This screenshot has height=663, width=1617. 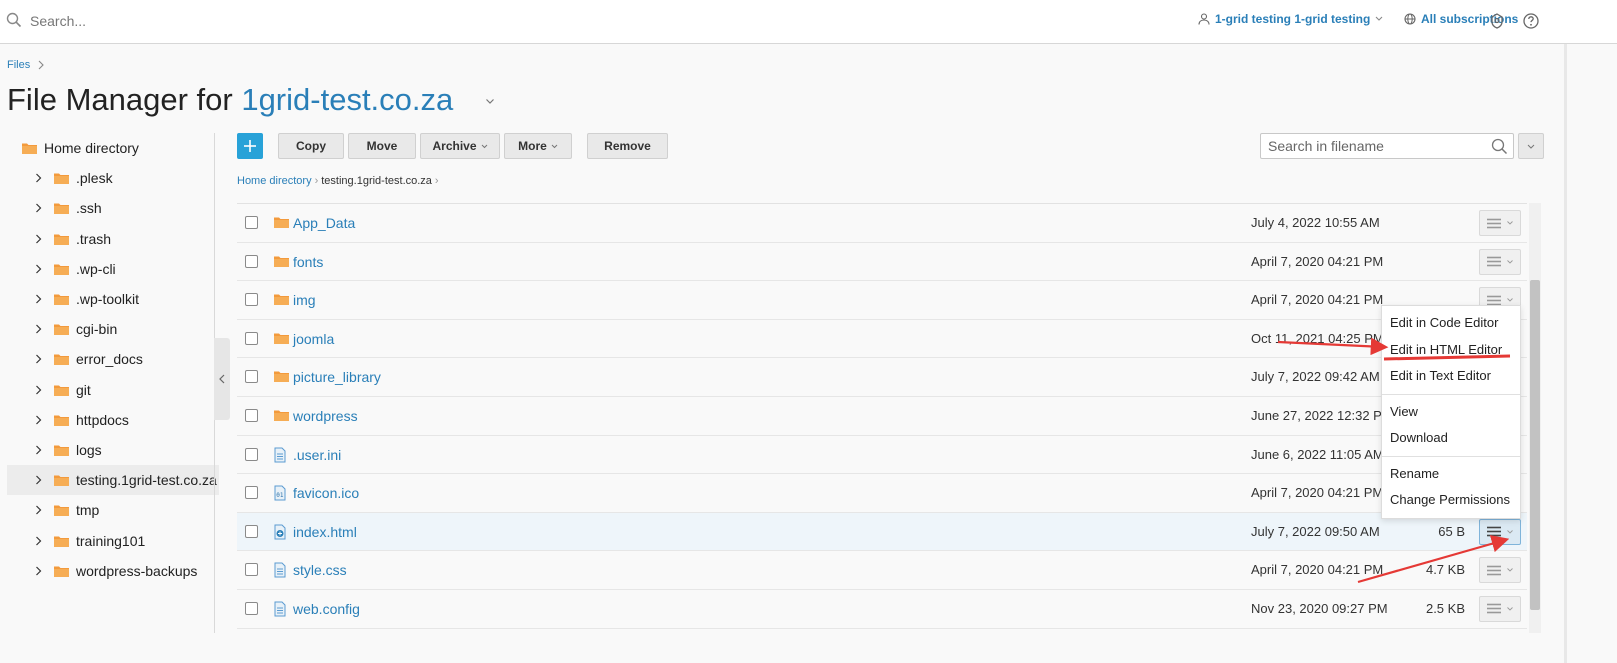 I want to click on tree-item: testing.1grid-test.co.za, so click(x=113, y=480).